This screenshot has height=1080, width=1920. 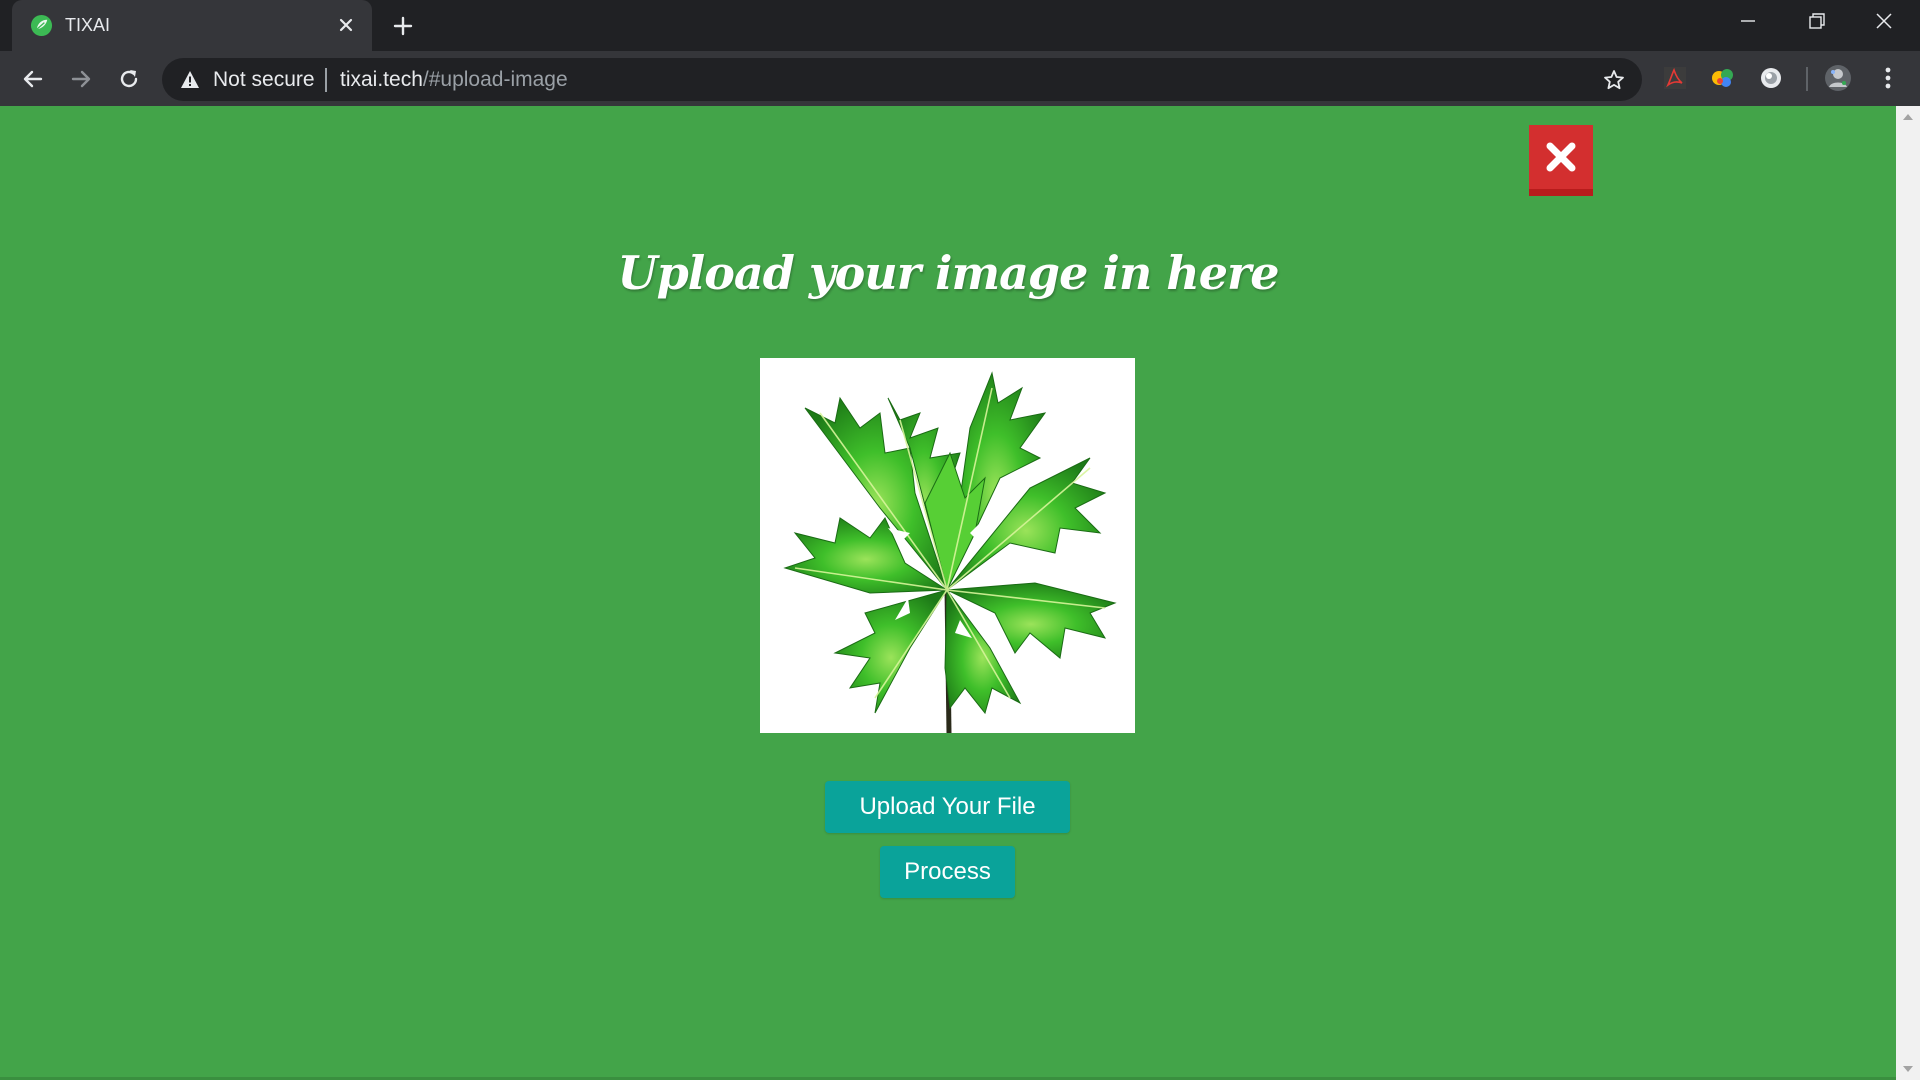 What do you see at coordinates (1675, 78) in the screenshot?
I see `acrobat-extension-icon` at bounding box center [1675, 78].